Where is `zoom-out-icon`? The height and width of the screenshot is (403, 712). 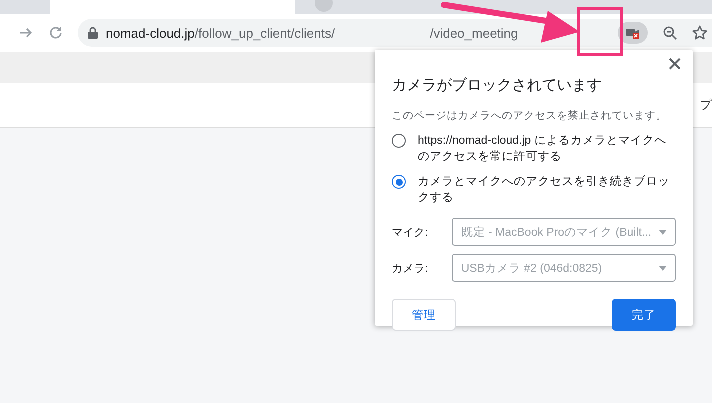 zoom-out-icon is located at coordinates (670, 33).